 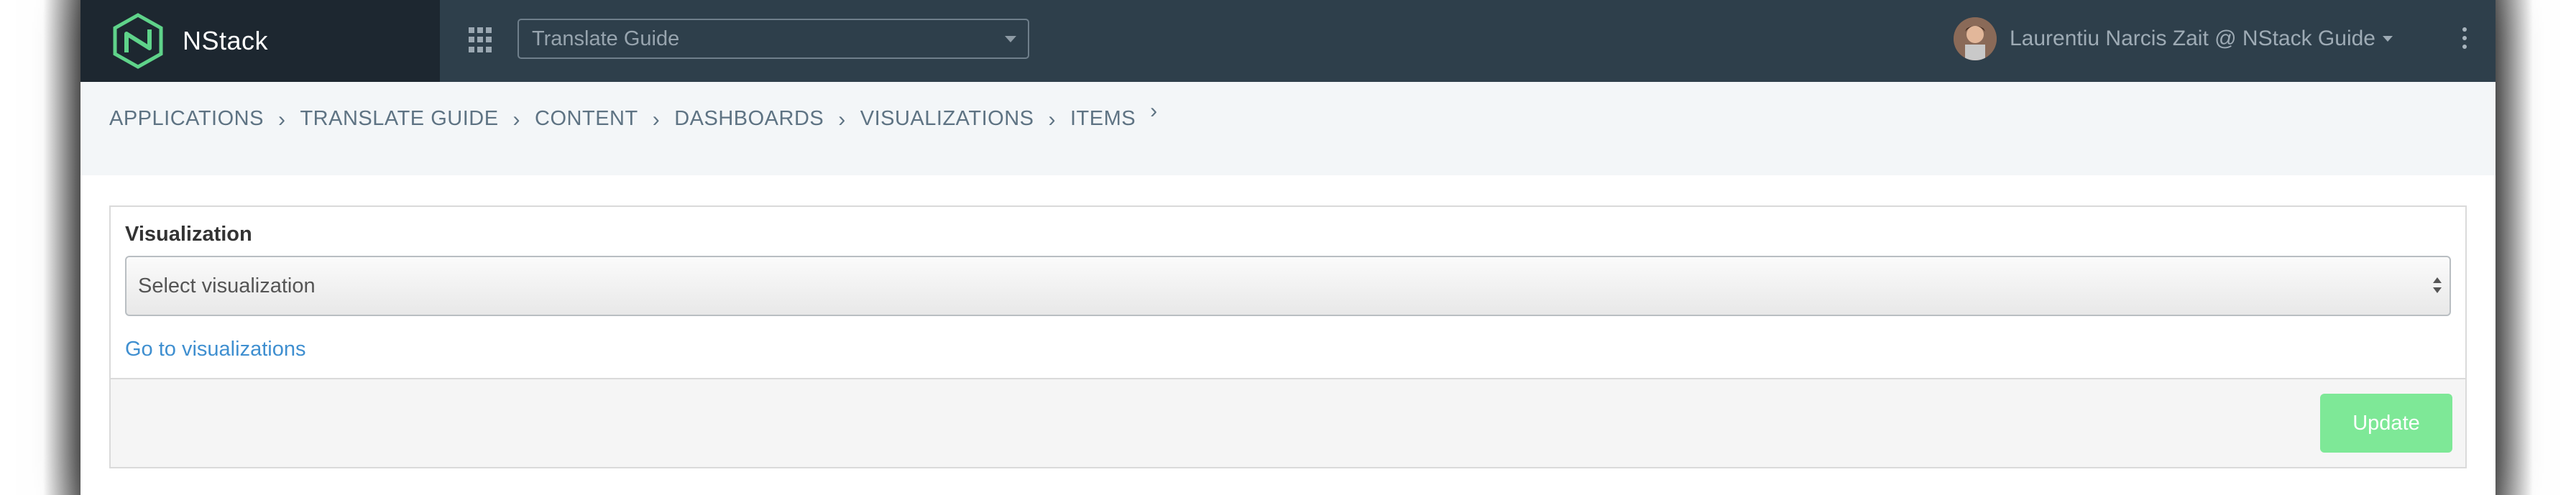 I want to click on brand-name: NStack, so click(x=226, y=40).